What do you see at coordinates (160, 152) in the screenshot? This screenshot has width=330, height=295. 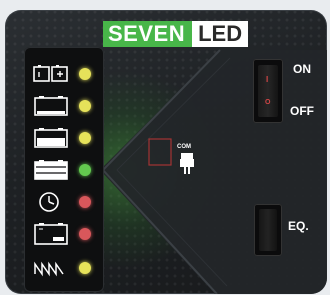 I see `com-port-frame` at bounding box center [160, 152].